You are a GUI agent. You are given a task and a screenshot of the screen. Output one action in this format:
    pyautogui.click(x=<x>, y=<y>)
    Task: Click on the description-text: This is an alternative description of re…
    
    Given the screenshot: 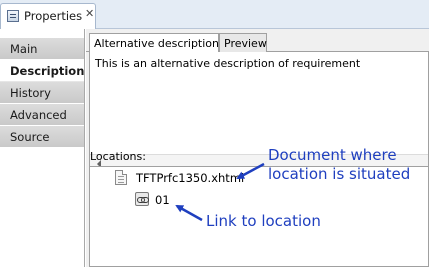 What is the action you would take?
    pyautogui.click(x=228, y=63)
    